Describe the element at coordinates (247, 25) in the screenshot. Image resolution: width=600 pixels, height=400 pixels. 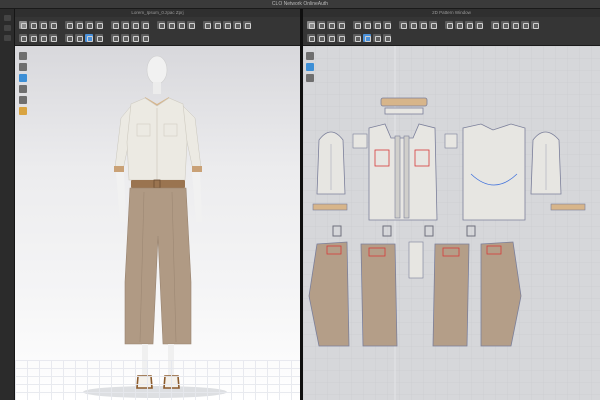
I see `layers-icon` at that location.